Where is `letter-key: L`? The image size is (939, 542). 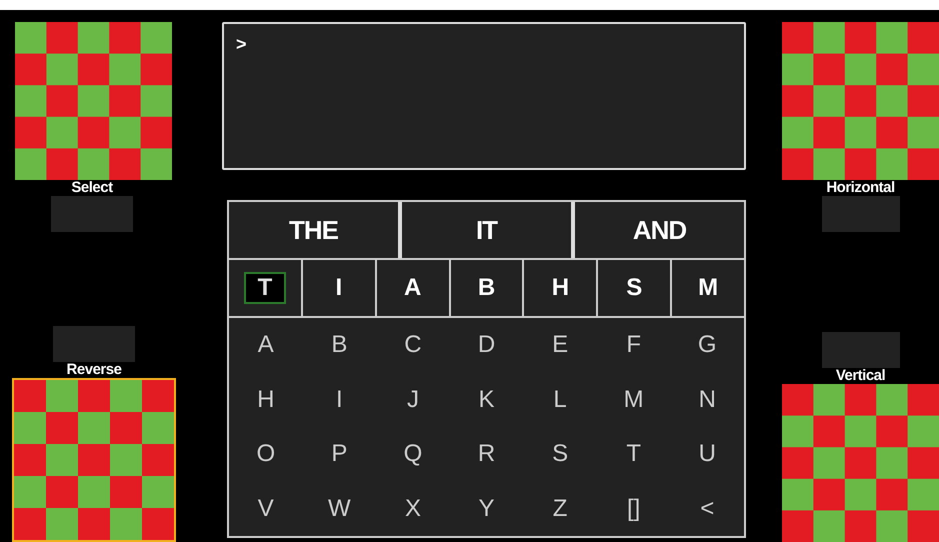 letter-key: L is located at coordinates (560, 399).